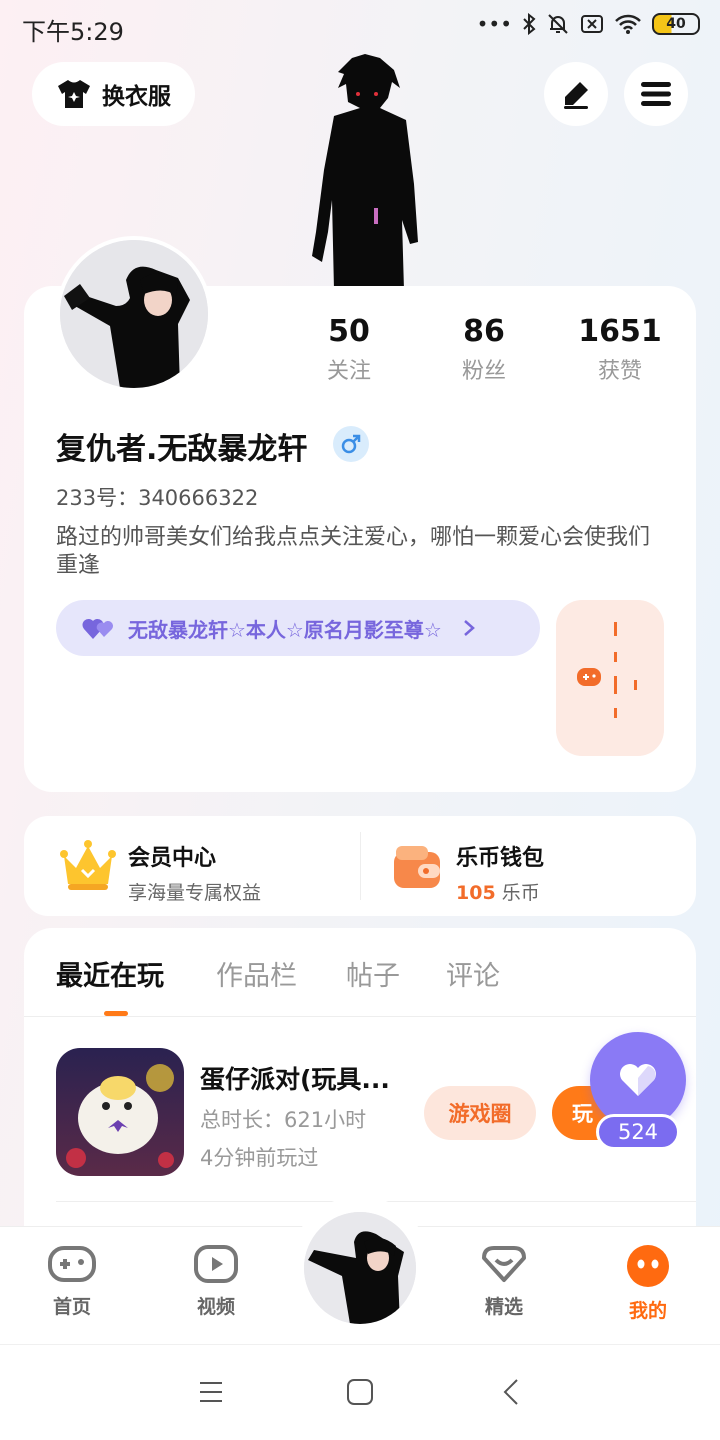 The width and height of the screenshot is (720, 1440). I want to click on recent-apps-icon, so click(211, 1392).